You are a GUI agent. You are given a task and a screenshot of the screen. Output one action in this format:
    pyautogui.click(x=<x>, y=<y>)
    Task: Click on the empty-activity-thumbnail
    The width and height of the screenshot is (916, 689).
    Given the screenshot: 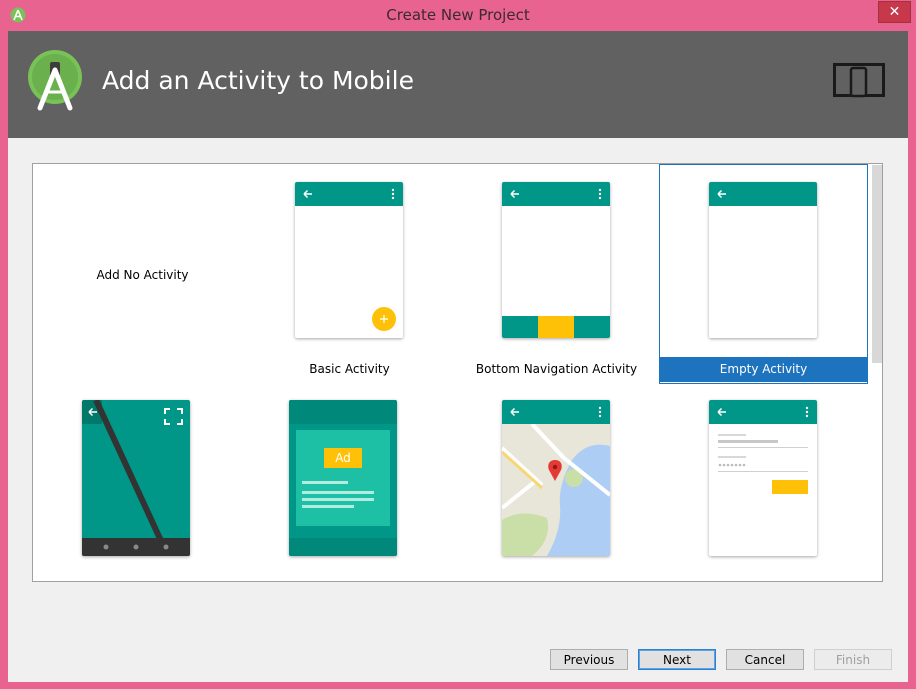 What is the action you would take?
    pyautogui.click(x=763, y=260)
    